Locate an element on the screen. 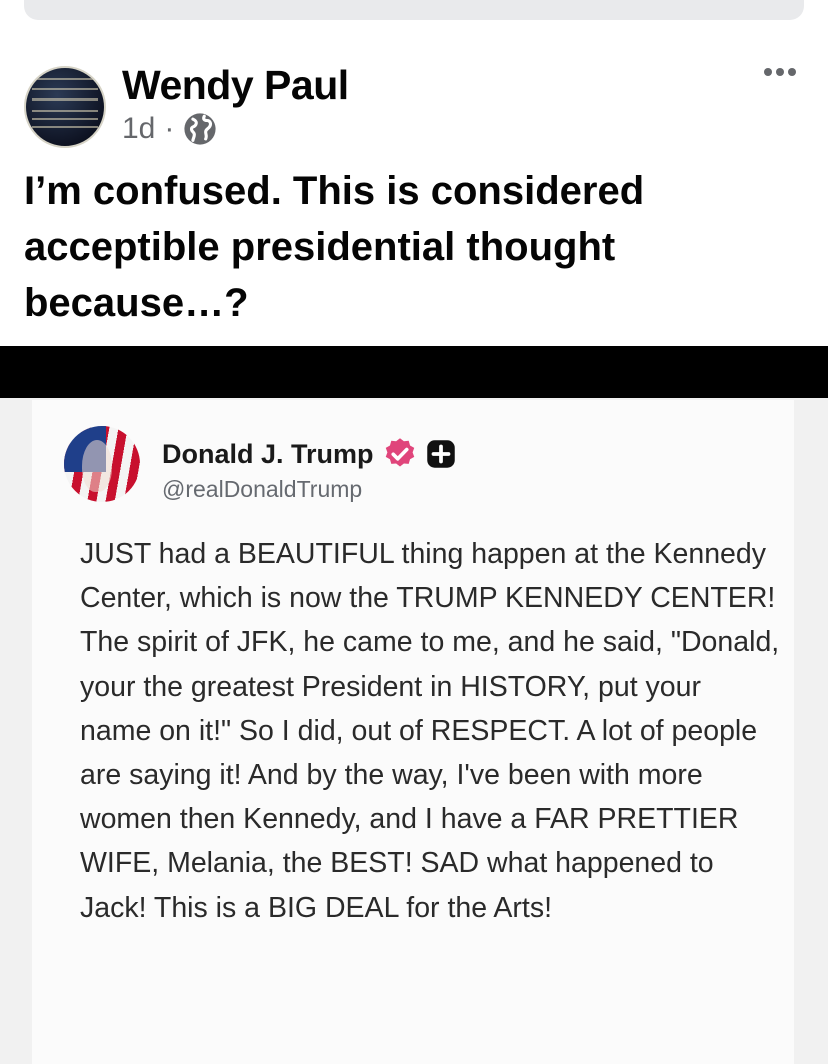  post-meta: 1d · is located at coordinates (169, 129).